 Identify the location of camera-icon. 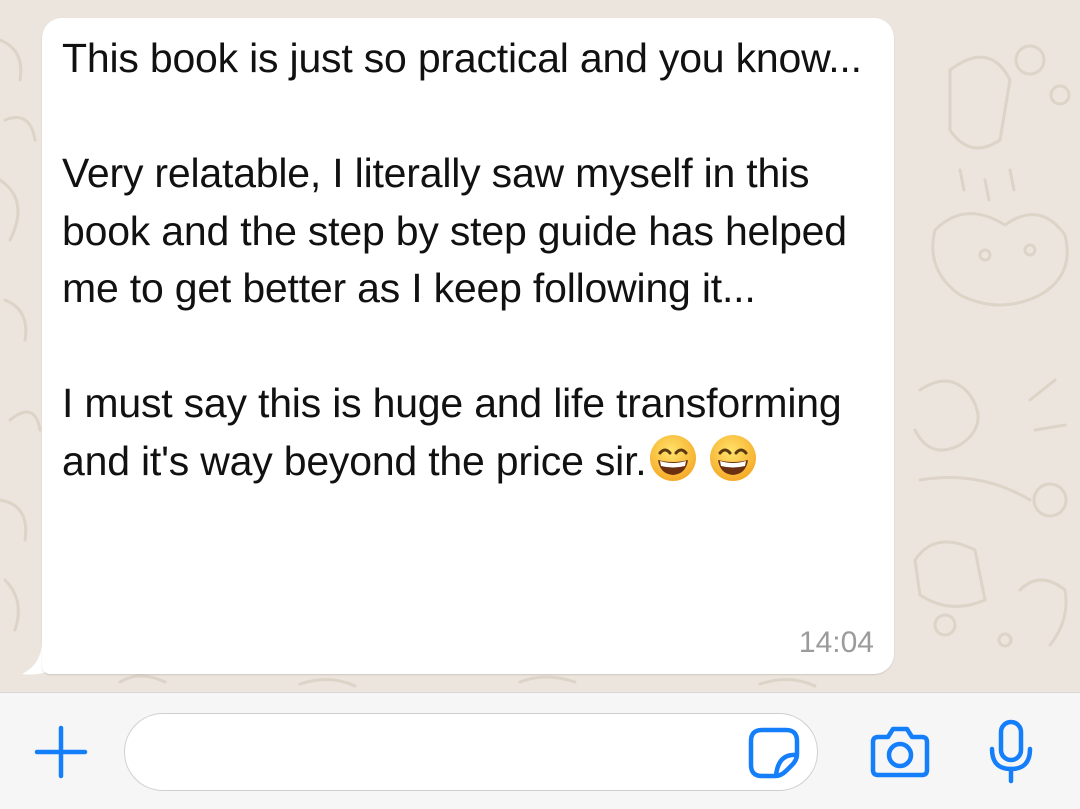
(900, 751).